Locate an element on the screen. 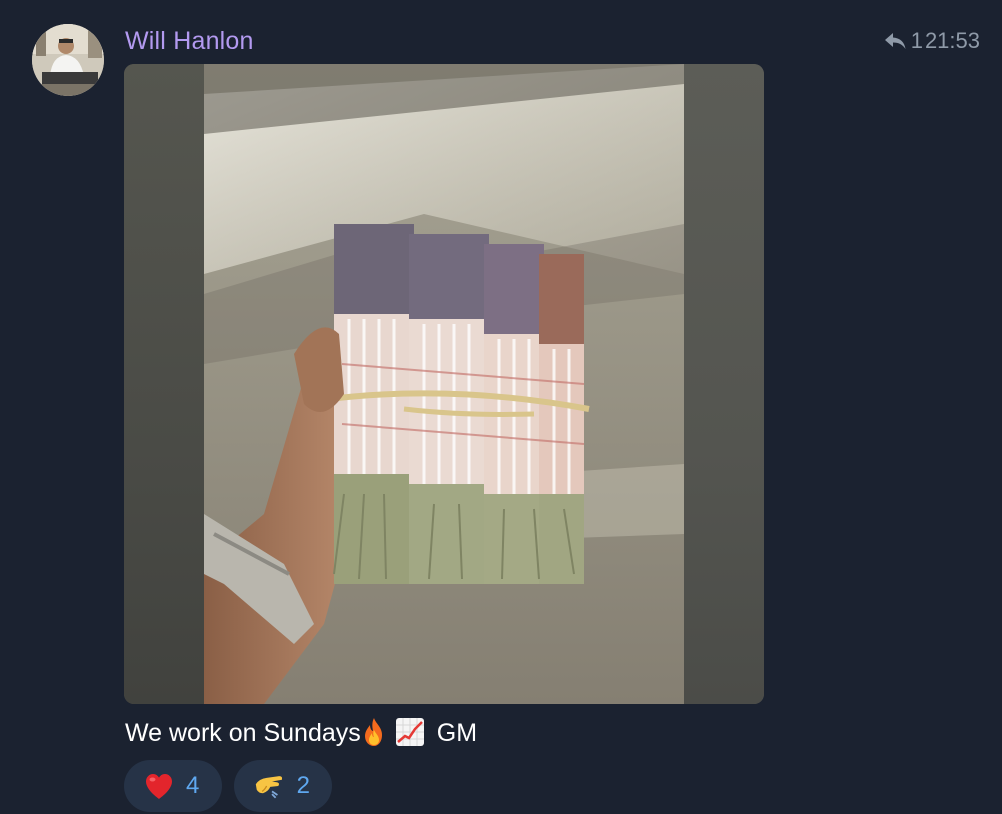  message-meta: 1 21:53 is located at coordinates (931, 41).